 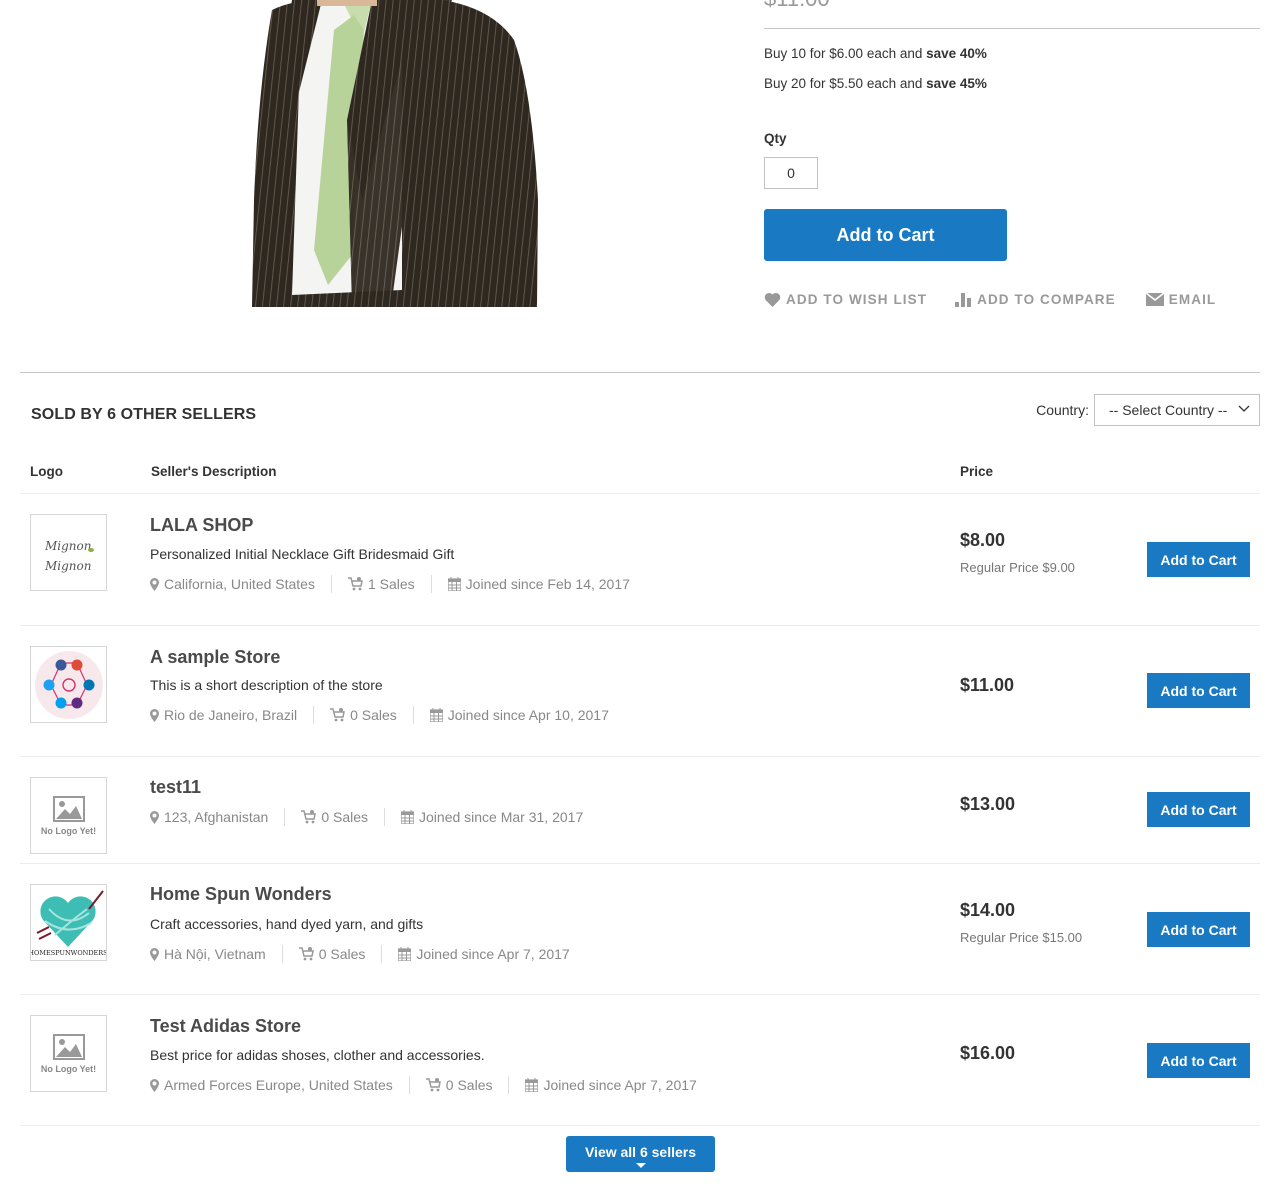 I want to click on seller-description: This is a short description of the store, so click(x=266, y=685).